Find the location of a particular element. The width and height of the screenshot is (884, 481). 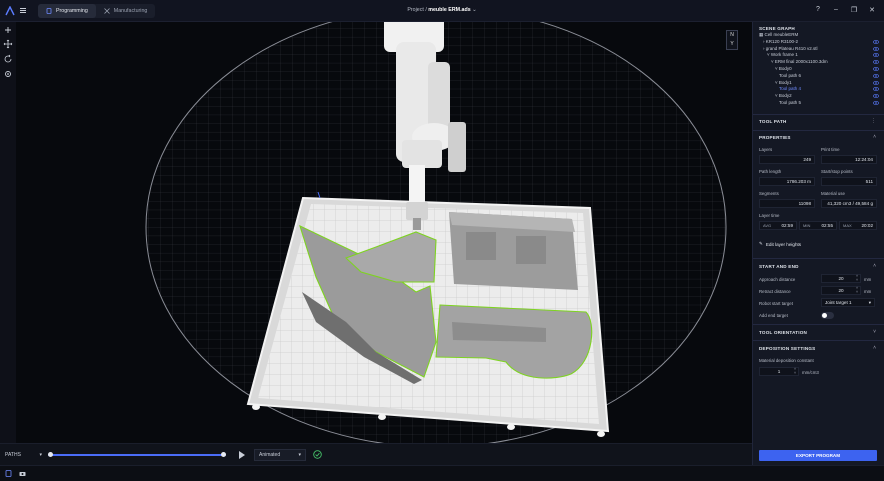

restore-icon: ❐ is located at coordinates (854, 10).